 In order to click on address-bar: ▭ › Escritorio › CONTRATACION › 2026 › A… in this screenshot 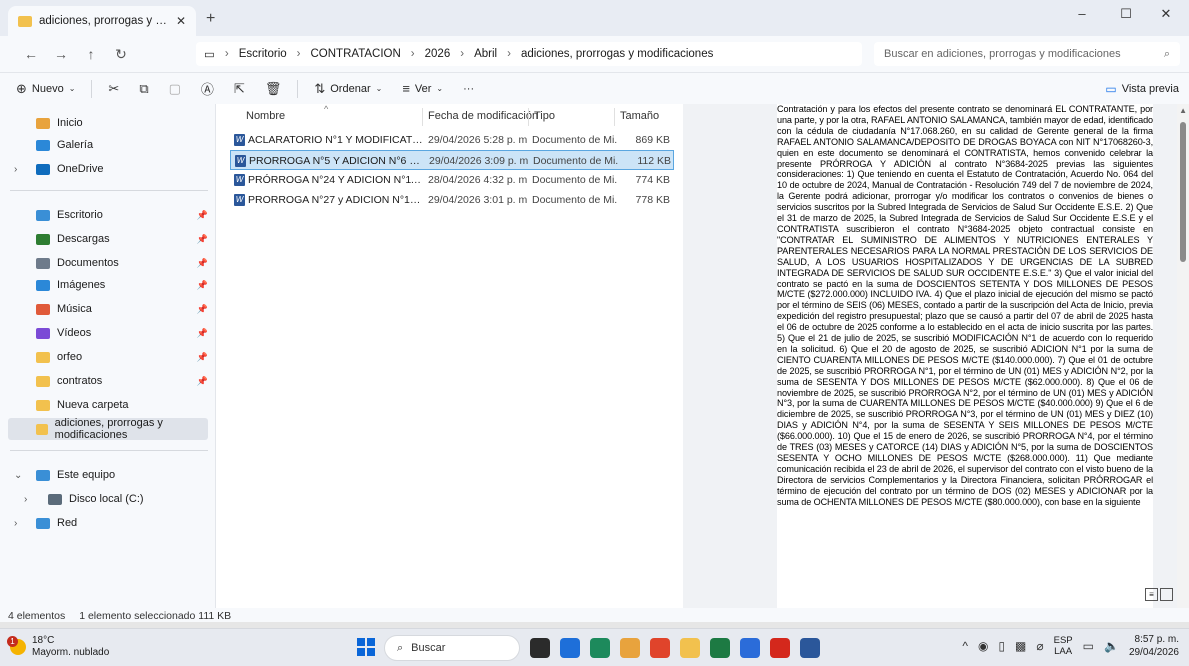, I will do `click(529, 54)`.